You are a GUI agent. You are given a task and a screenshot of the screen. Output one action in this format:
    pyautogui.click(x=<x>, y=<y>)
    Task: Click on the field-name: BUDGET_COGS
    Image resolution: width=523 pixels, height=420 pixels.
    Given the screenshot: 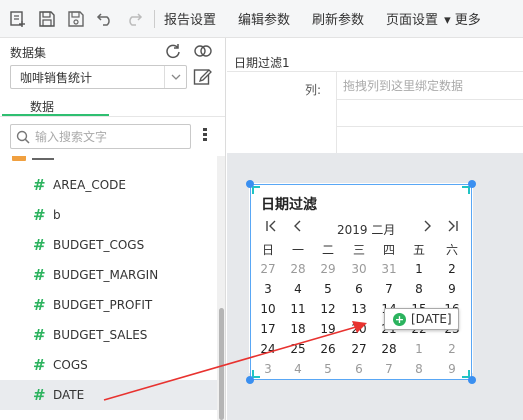 What is the action you would take?
    pyautogui.click(x=99, y=245)
    